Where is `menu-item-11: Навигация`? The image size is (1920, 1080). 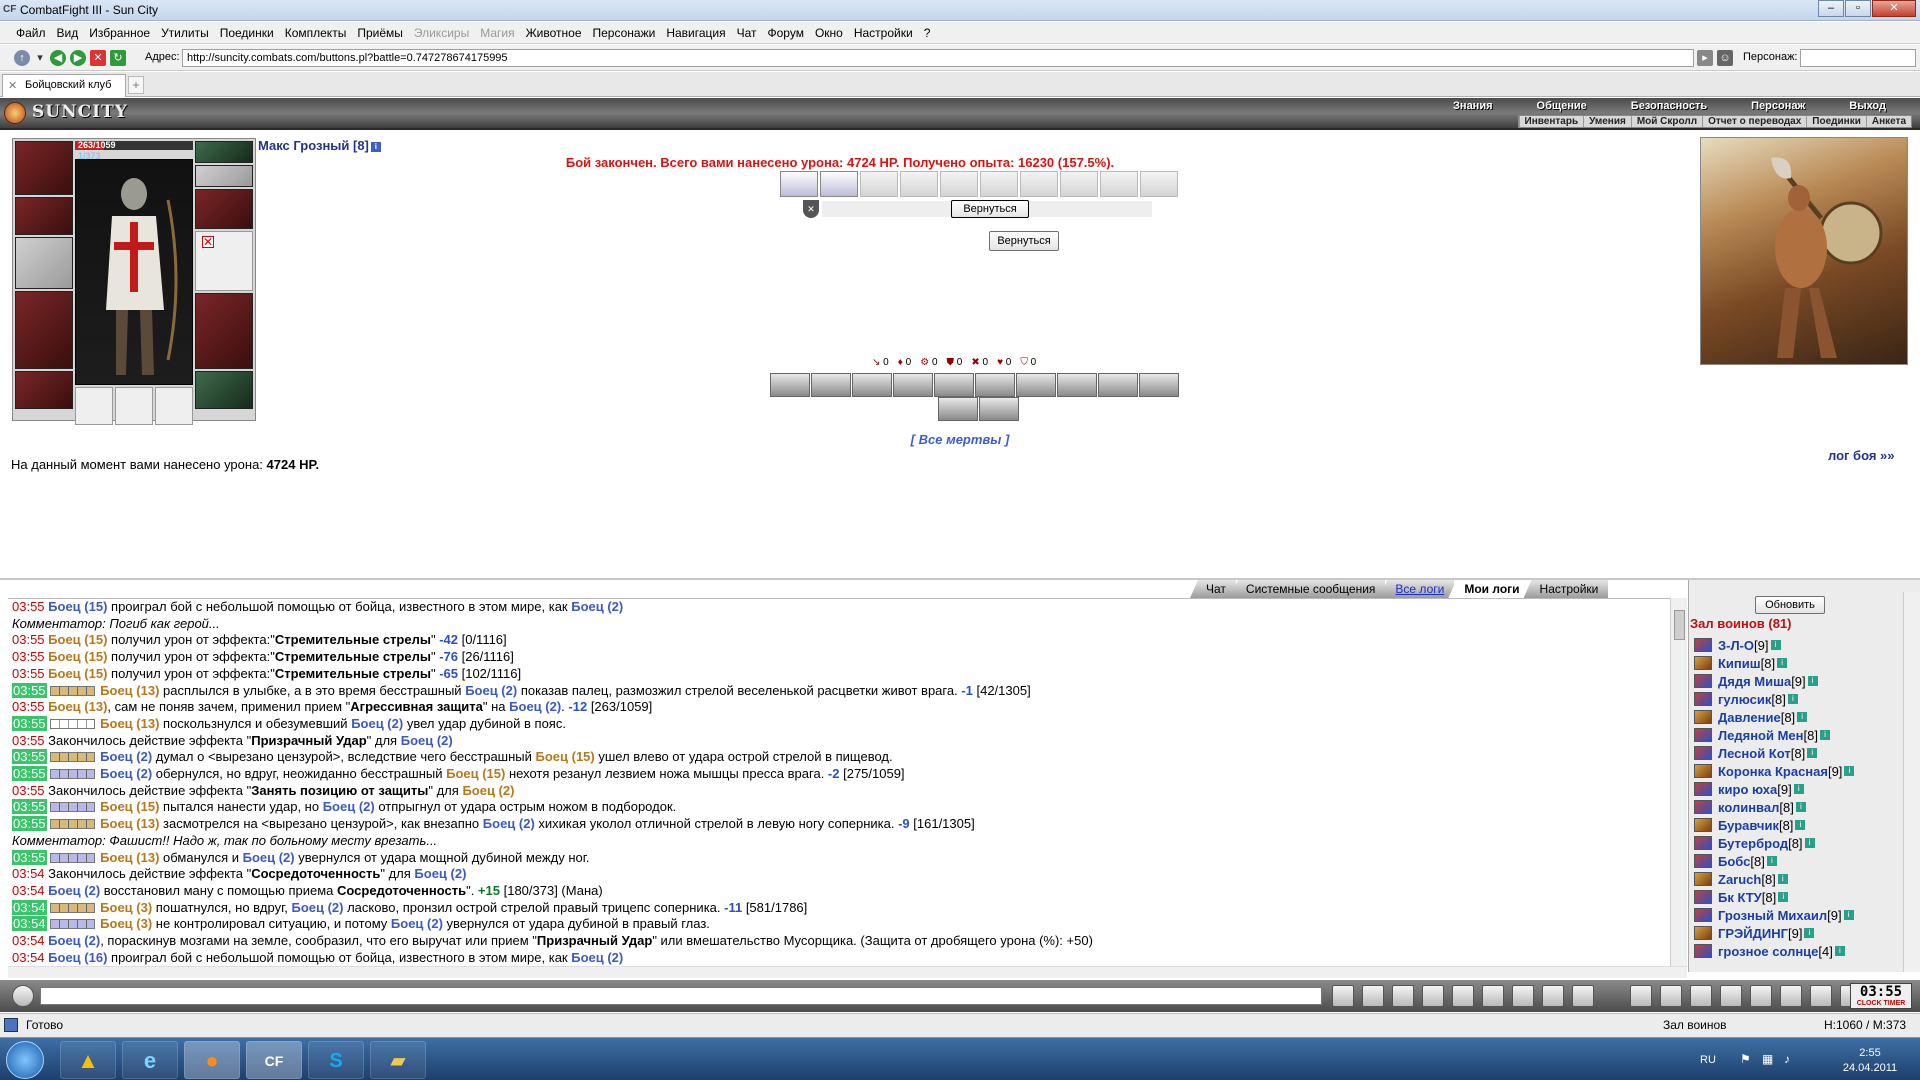 menu-item-11: Навигация is located at coordinates (695, 33).